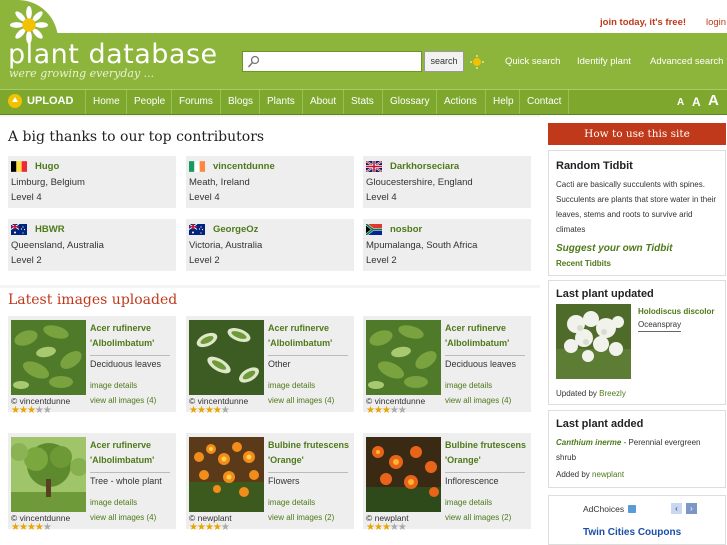 The height and width of the screenshot is (545, 727). I want to click on contributor-name: HBWR, so click(50, 229).